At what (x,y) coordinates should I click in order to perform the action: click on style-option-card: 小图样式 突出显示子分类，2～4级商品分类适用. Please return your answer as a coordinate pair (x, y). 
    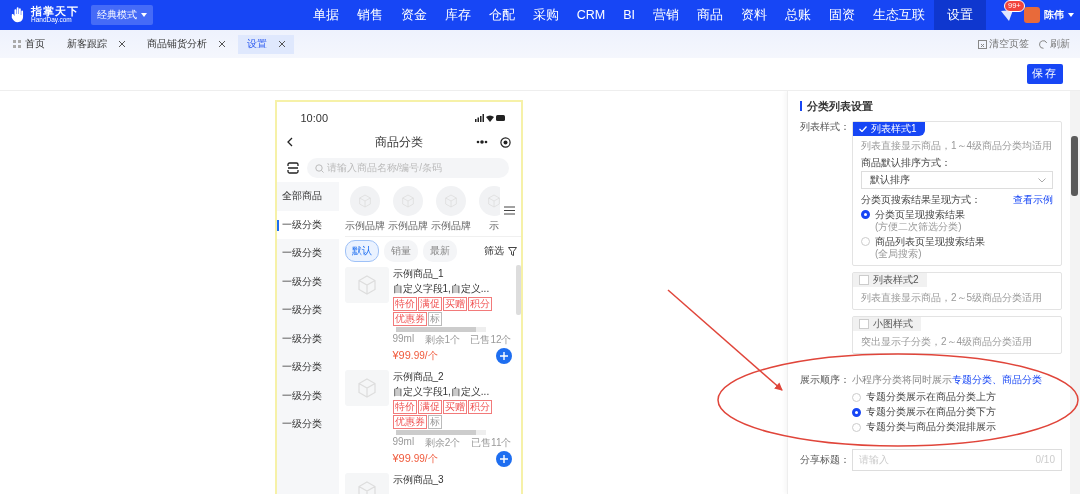
    Looking at the image, I should click on (957, 335).